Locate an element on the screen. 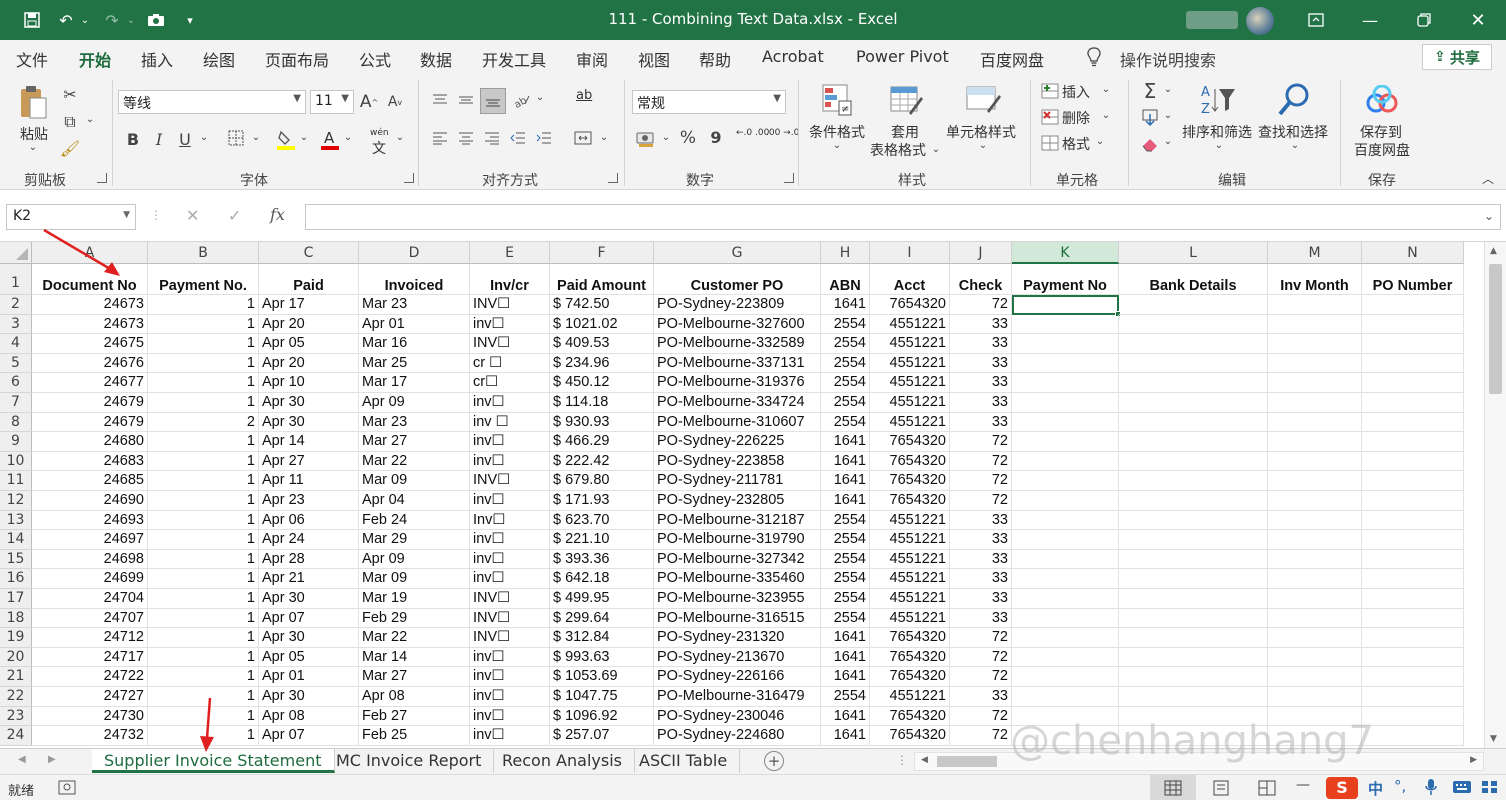 This screenshot has width=1506, height=800. cell: 1641 is located at coordinates (845, 461).